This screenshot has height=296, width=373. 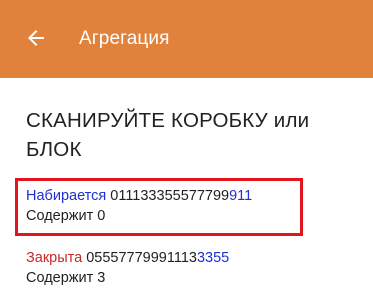 What do you see at coordinates (213, 258) in the screenshot?
I see `barcode-suffix: 3355` at bounding box center [213, 258].